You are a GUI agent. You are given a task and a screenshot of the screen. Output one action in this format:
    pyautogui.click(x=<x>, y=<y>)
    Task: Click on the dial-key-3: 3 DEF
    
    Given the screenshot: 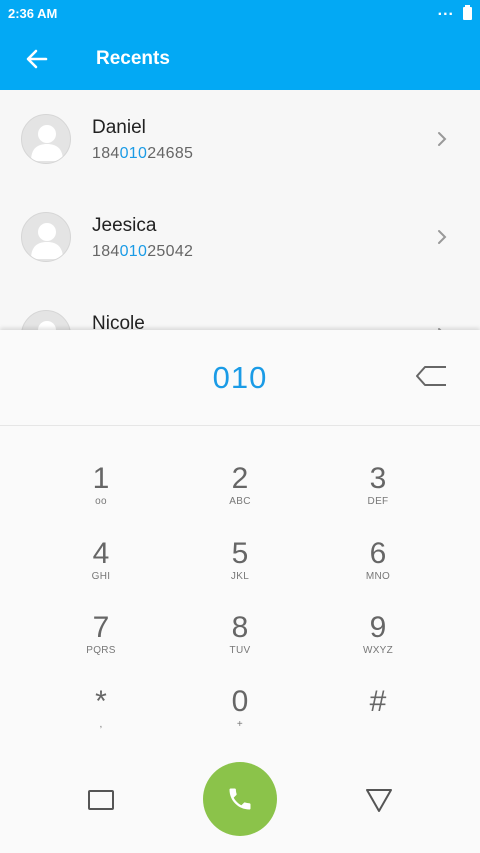 What is the action you would take?
    pyautogui.click(x=378, y=493)
    